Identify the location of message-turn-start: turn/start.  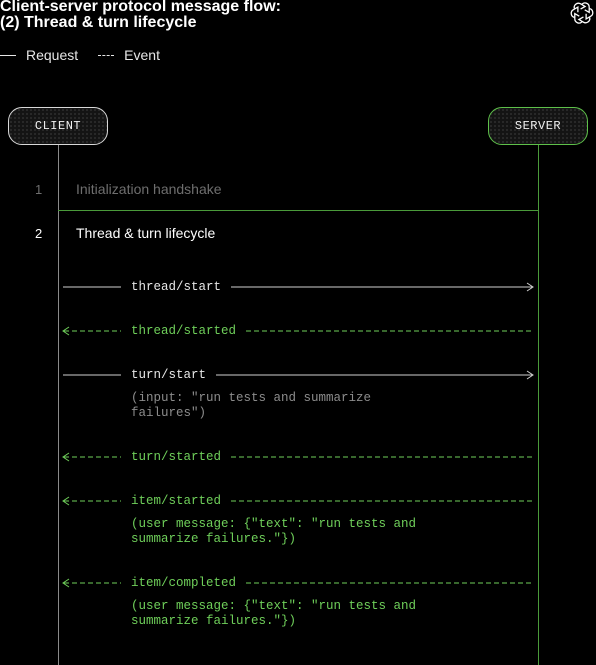
(298, 375).